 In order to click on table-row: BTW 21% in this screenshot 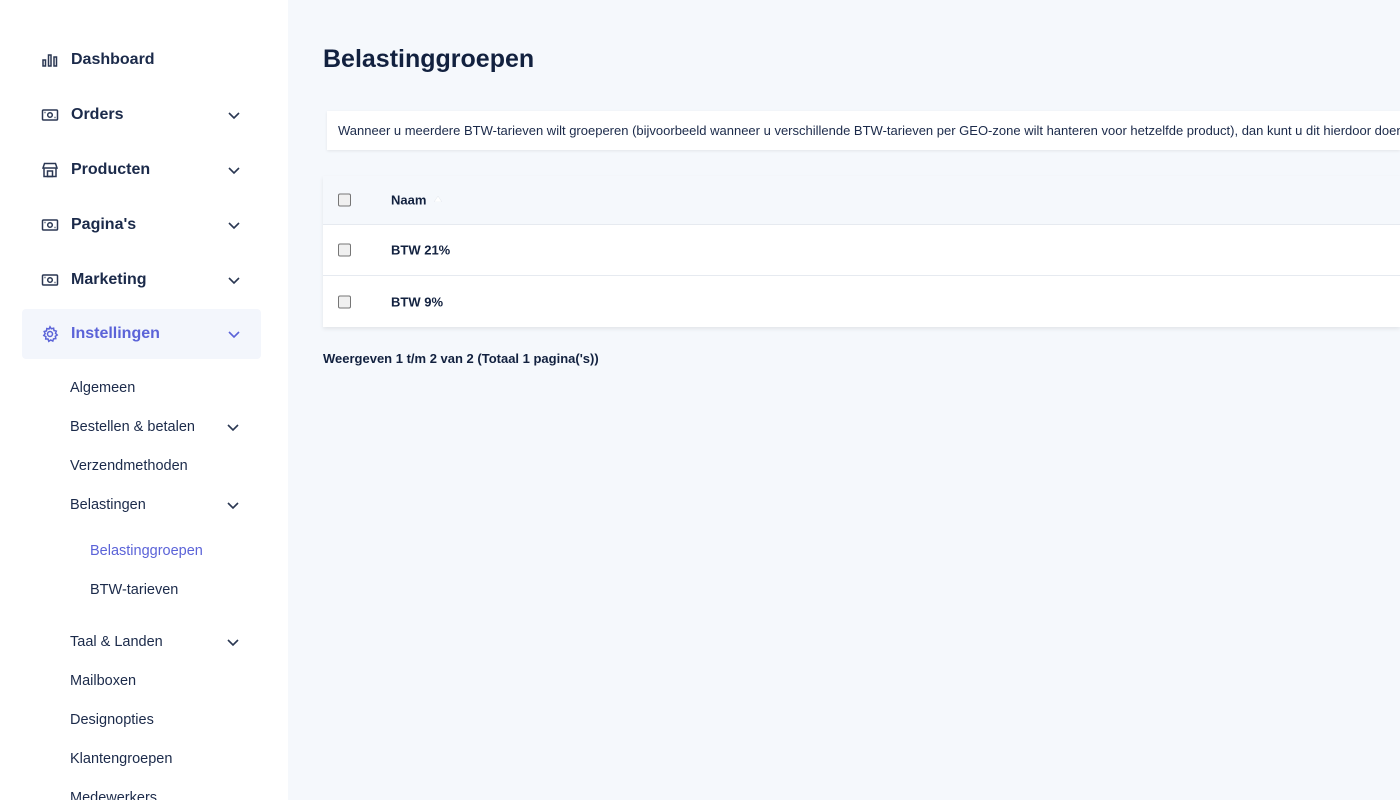, I will do `click(861, 250)`.